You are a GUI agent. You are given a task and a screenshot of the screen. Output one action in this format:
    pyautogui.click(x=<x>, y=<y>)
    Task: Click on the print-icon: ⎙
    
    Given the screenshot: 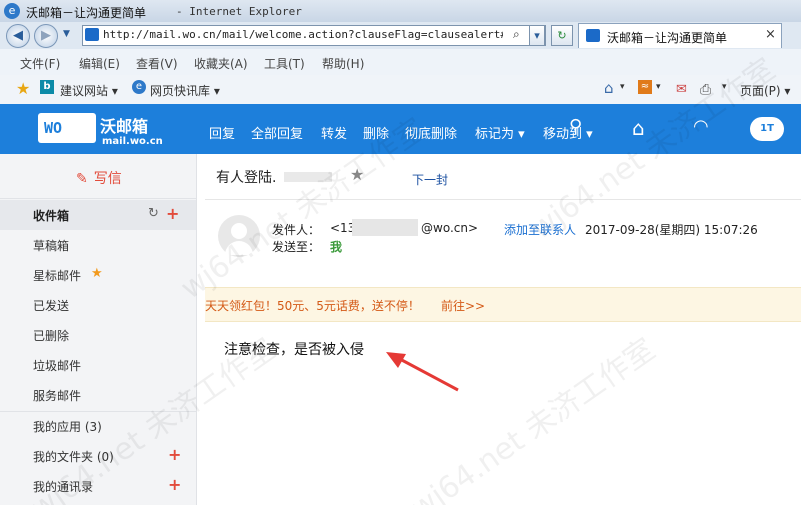 What is the action you would take?
    pyautogui.click(x=705, y=90)
    